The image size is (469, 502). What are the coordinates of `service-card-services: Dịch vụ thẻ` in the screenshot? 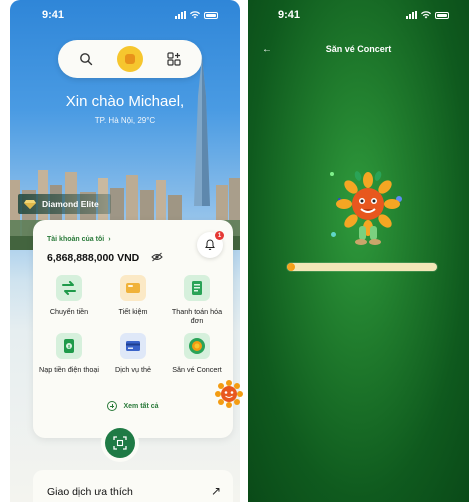 It's located at (133, 358).